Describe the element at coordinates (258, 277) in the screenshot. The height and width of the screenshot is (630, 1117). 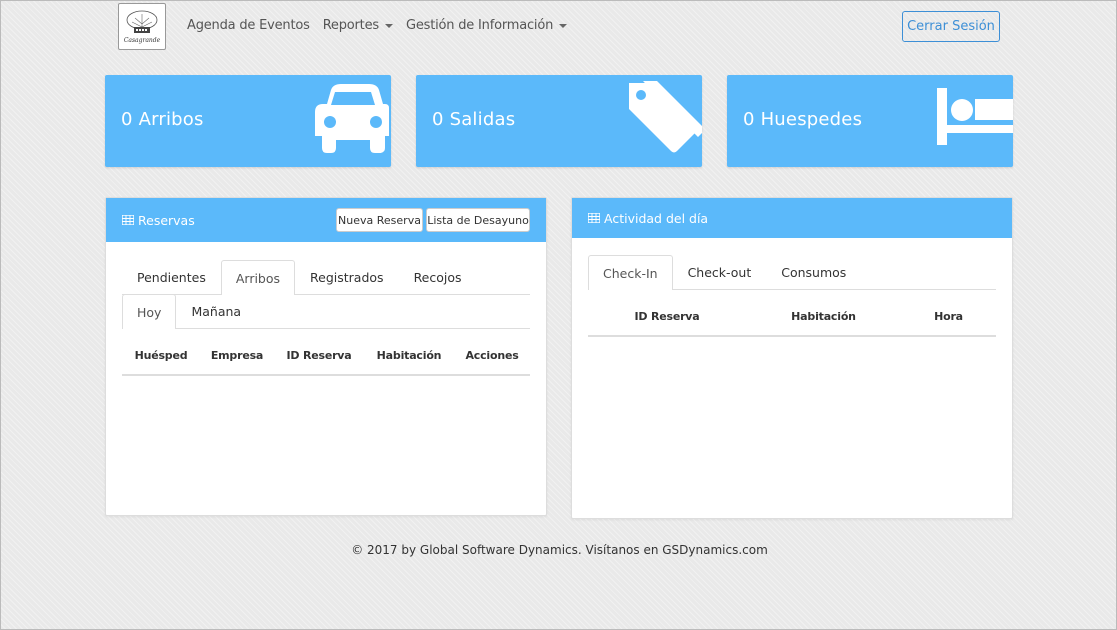
I see `tab-arribos: Arribos` at that location.